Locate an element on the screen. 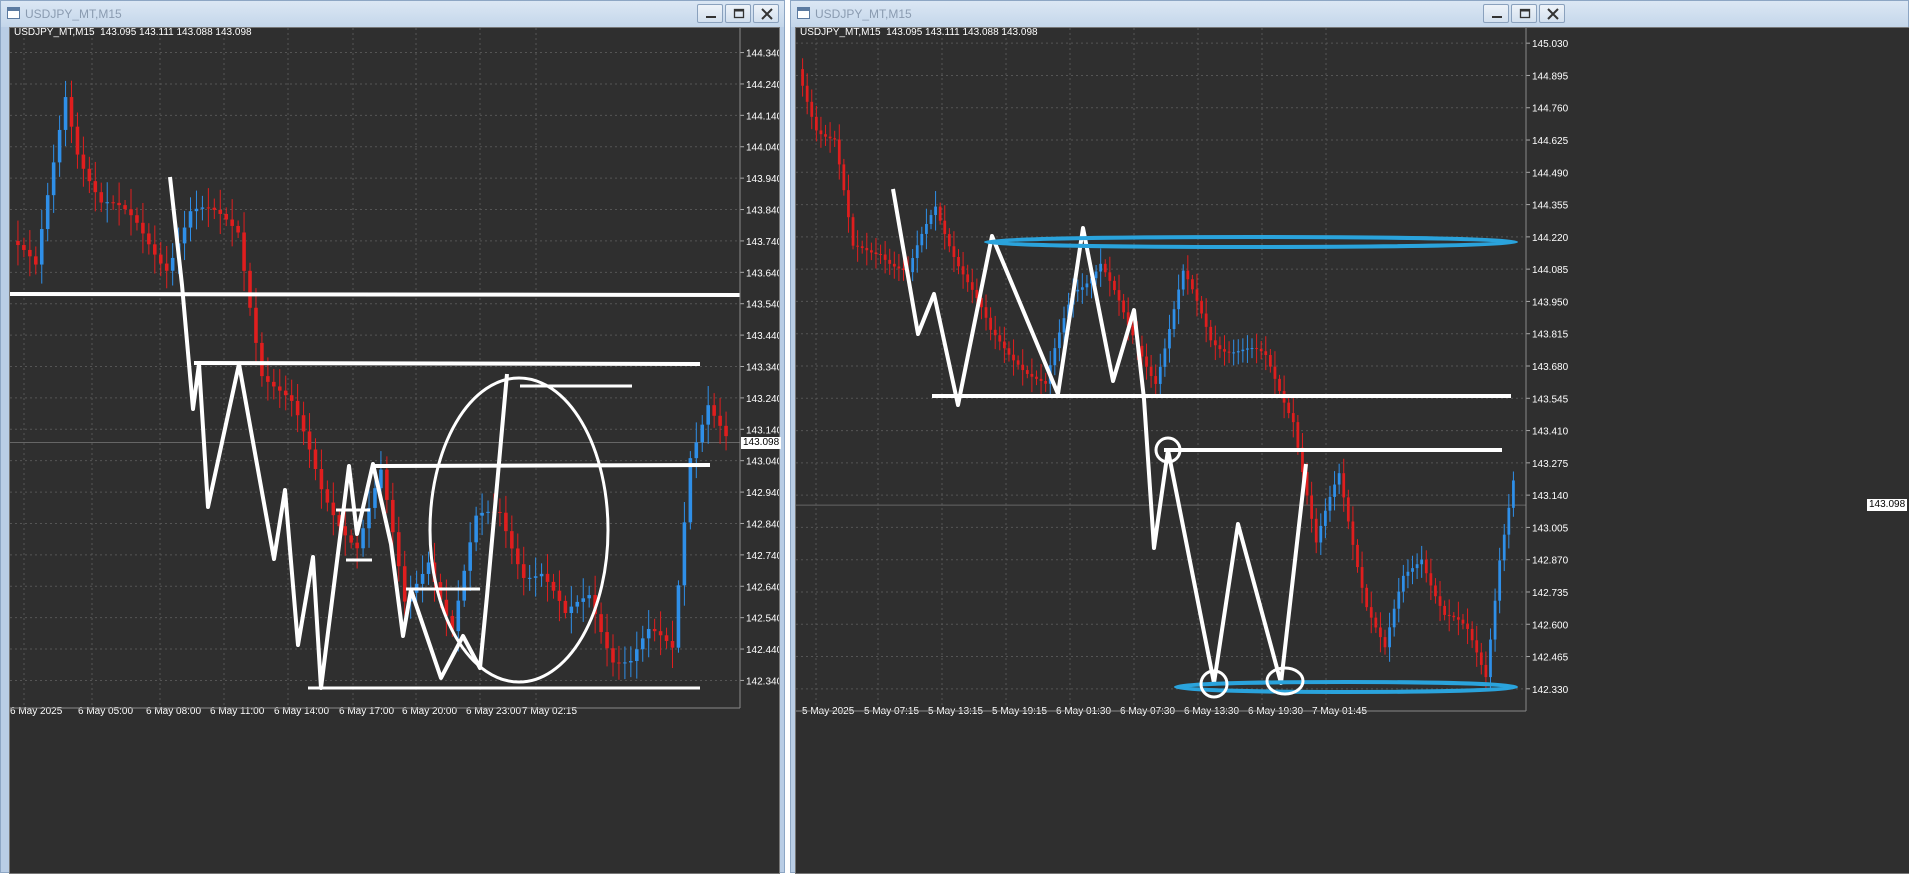  resistance-zone is located at coordinates (1251, 242).